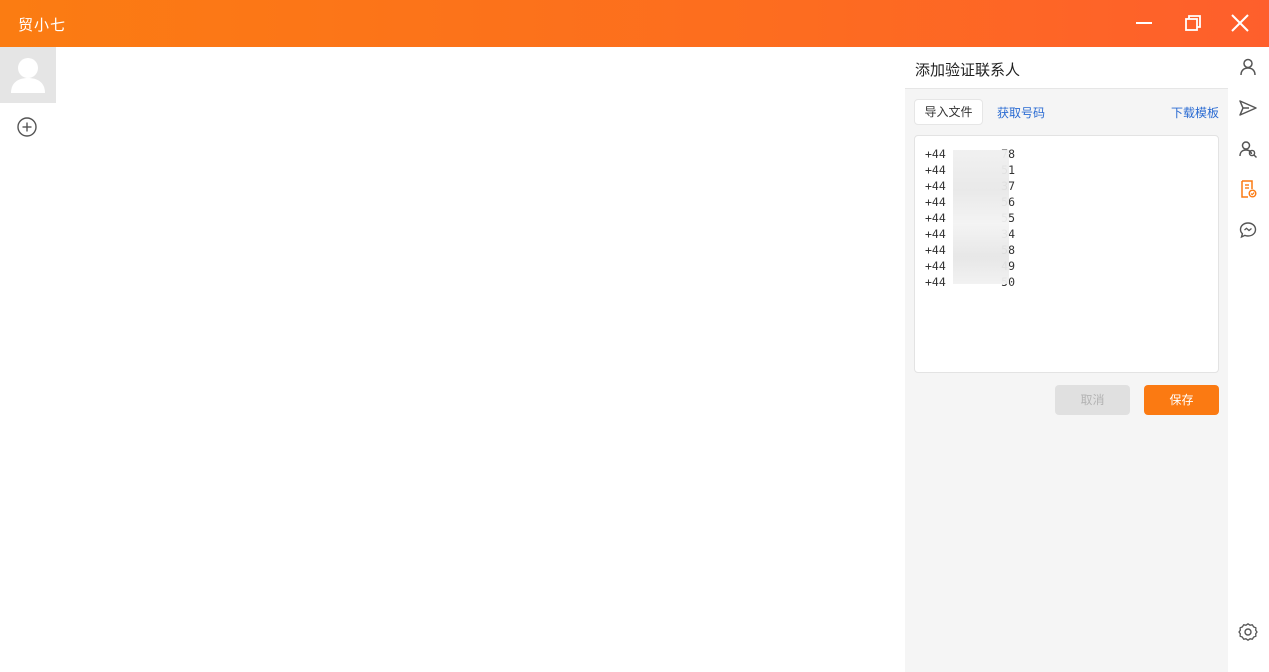 This screenshot has height=672, width=1269. Describe the element at coordinates (1066, 112) in the screenshot. I see `panel-tabs: 导入文件 获取号码 下载模板` at that location.